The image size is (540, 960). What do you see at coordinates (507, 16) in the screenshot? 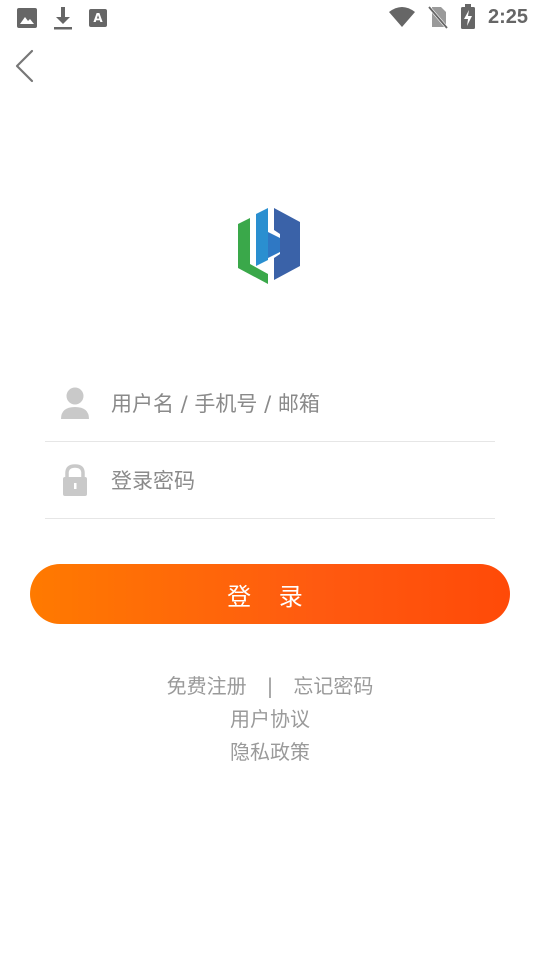
I see `status-time: 2:25` at bounding box center [507, 16].